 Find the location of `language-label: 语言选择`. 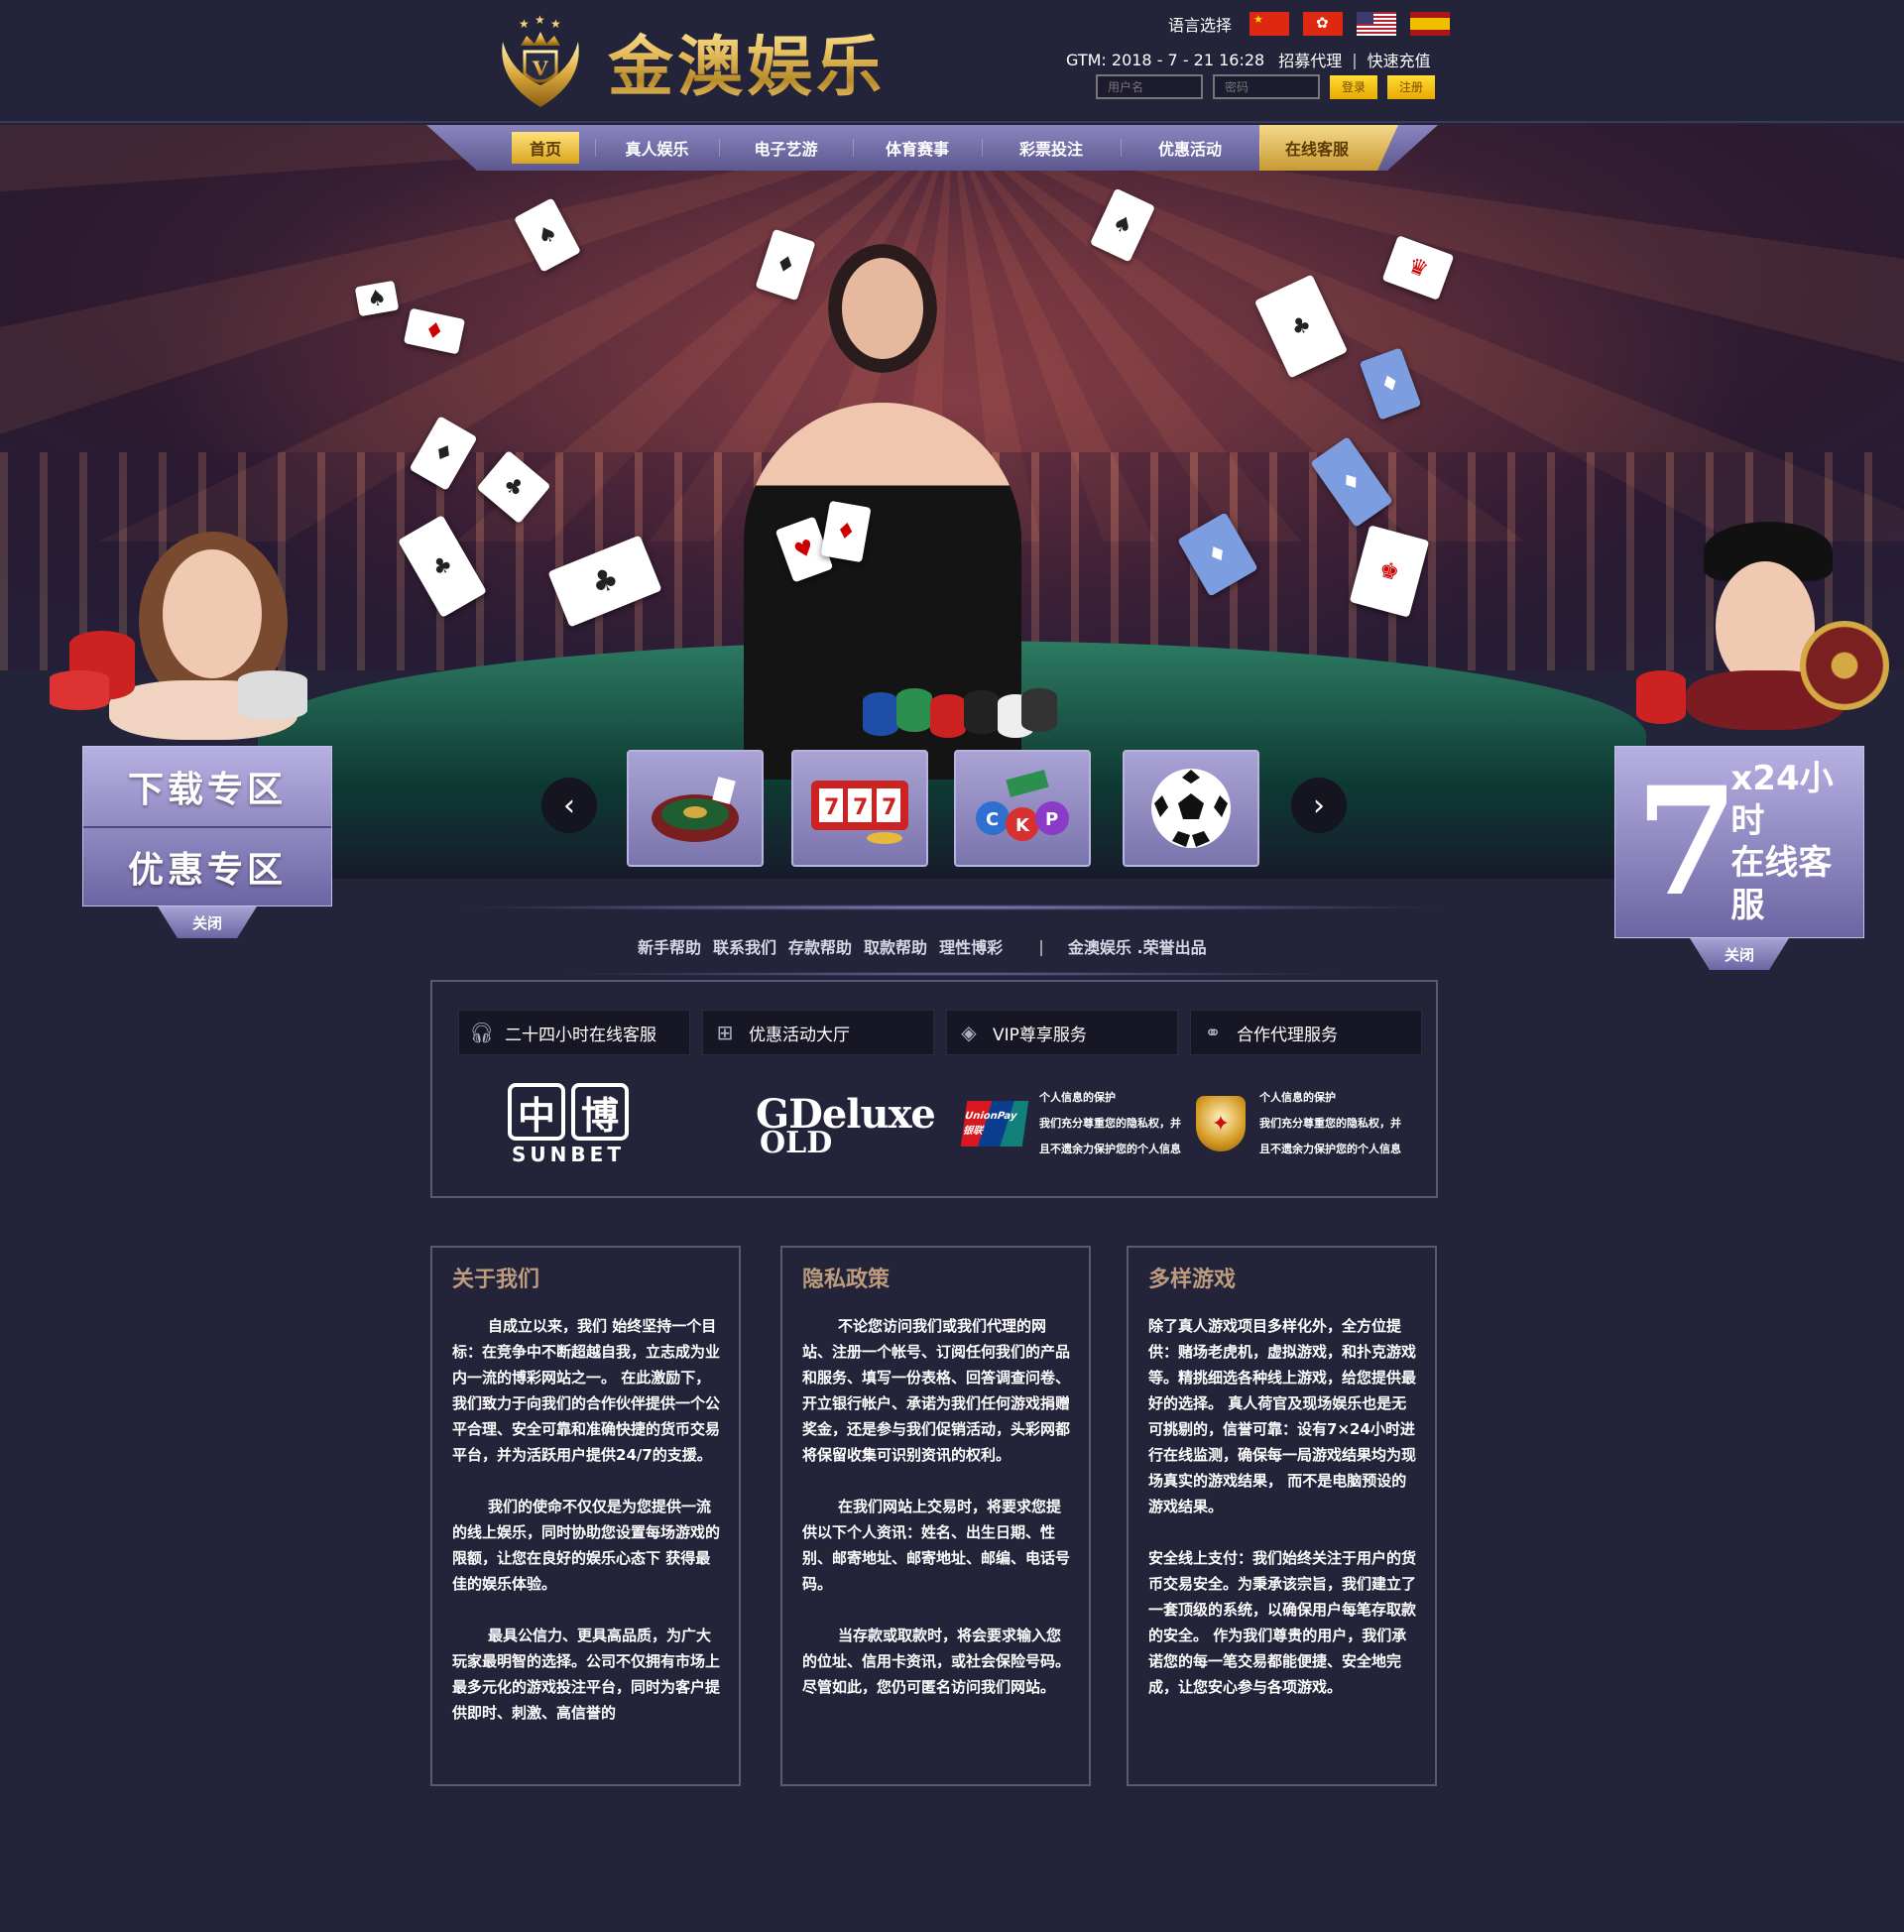

language-label: 语言选择 is located at coordinates (1200, 25).